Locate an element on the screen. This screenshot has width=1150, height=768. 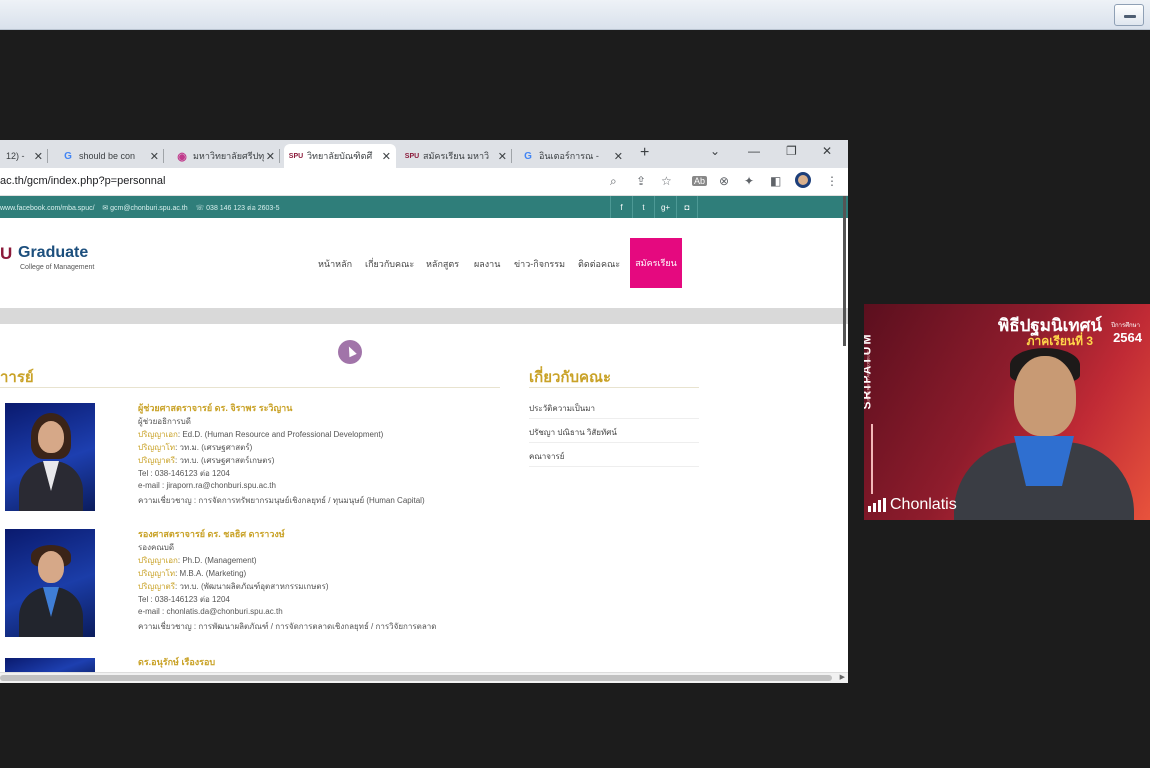
university-icon: ◉ is located at coordinates (182, 156).